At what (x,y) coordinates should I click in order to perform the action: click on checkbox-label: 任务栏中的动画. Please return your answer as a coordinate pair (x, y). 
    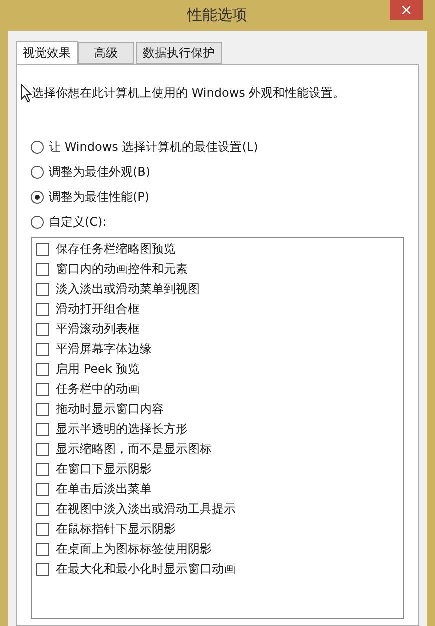
    Looking at the image, I should click on (98, 389).